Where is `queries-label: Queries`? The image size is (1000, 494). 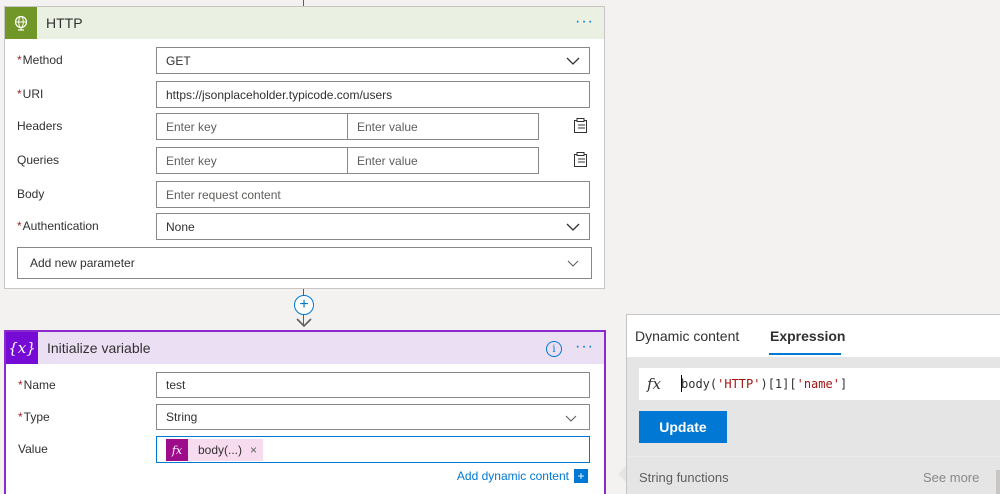 queries-label: Queries is located at coordinates (38, 160).